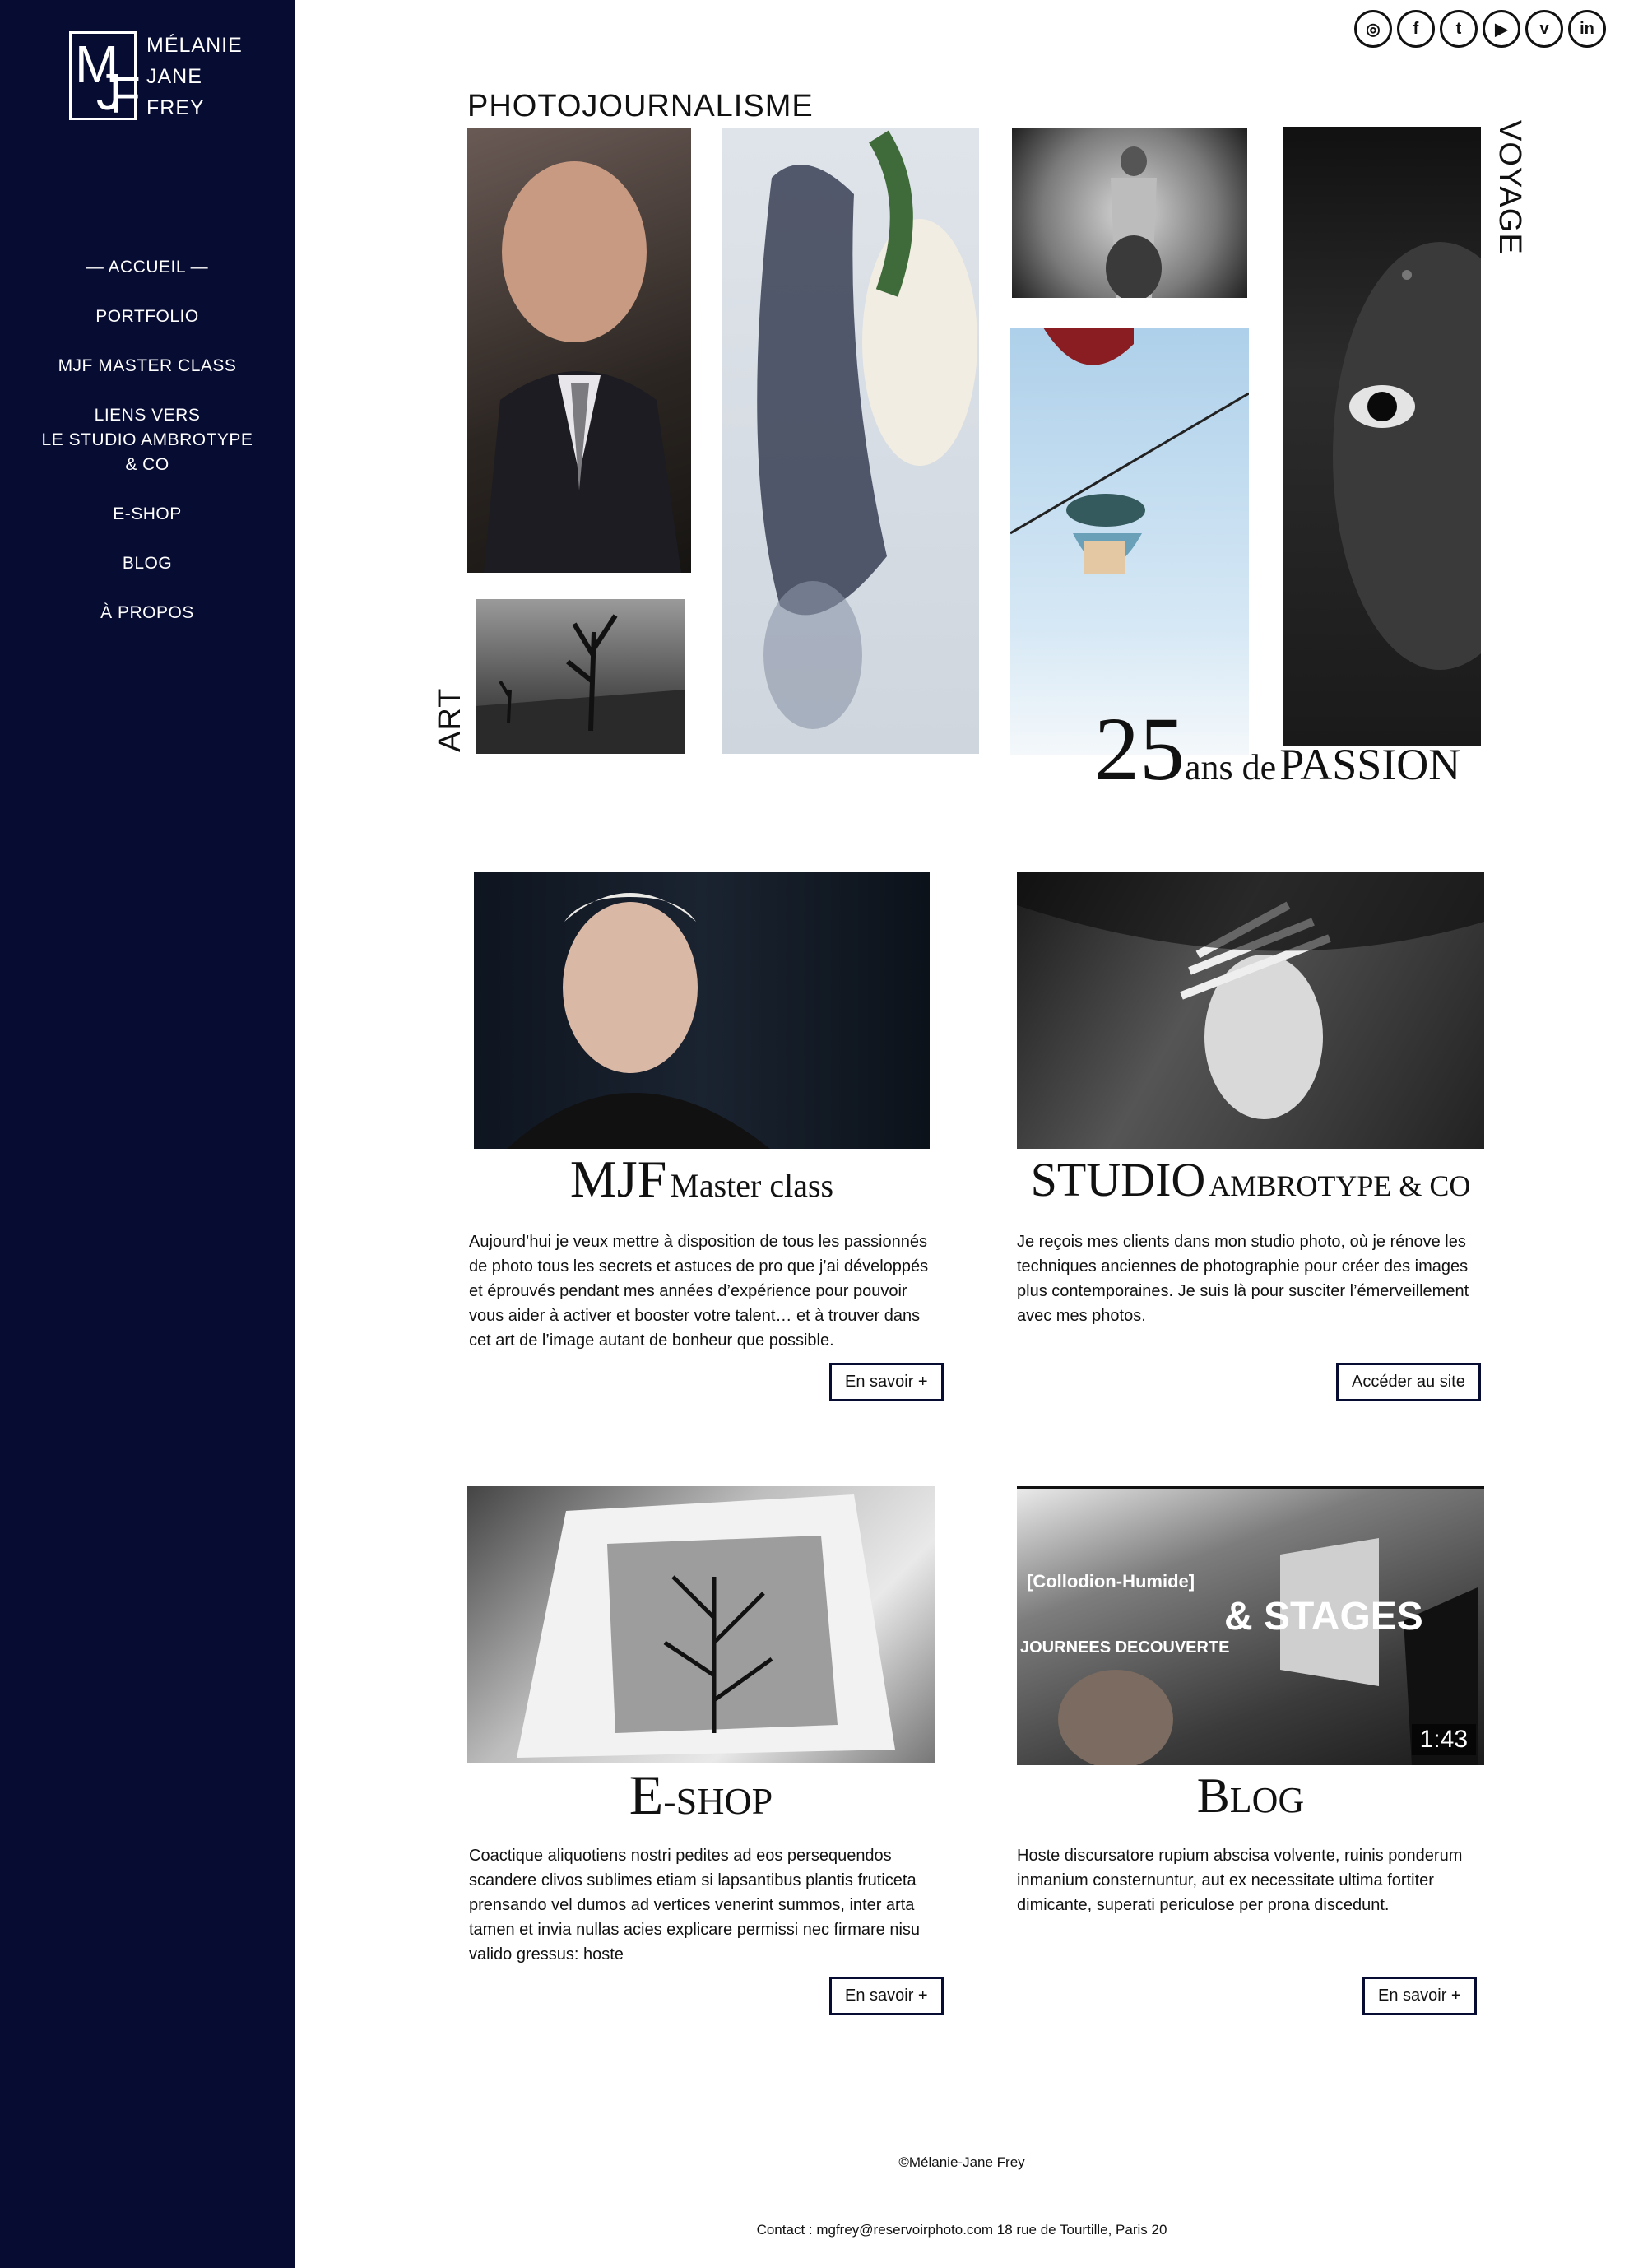 The height and width of the screenshot is (2268, 1629). What do you see at coordinates (1111, 1582) in the screenshot?
I see `blog-video-tag: [Collodion-Humide]` at bounding box center [1111, 1582].